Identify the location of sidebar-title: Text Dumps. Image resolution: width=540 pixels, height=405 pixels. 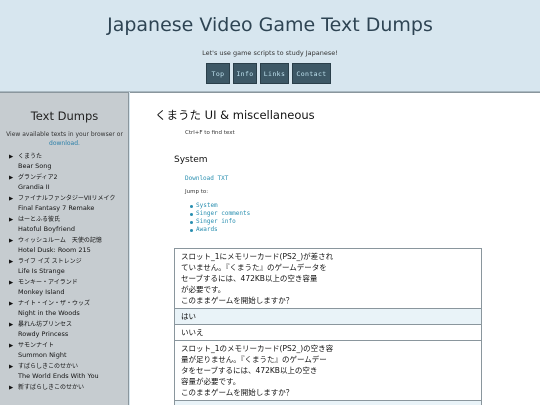
(64, 116).